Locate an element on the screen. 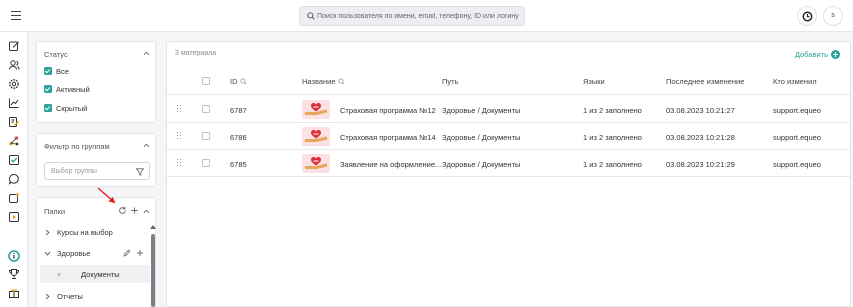 This screenshot has width=853, height=307. edit-icon is located at coordinates (14, 46).